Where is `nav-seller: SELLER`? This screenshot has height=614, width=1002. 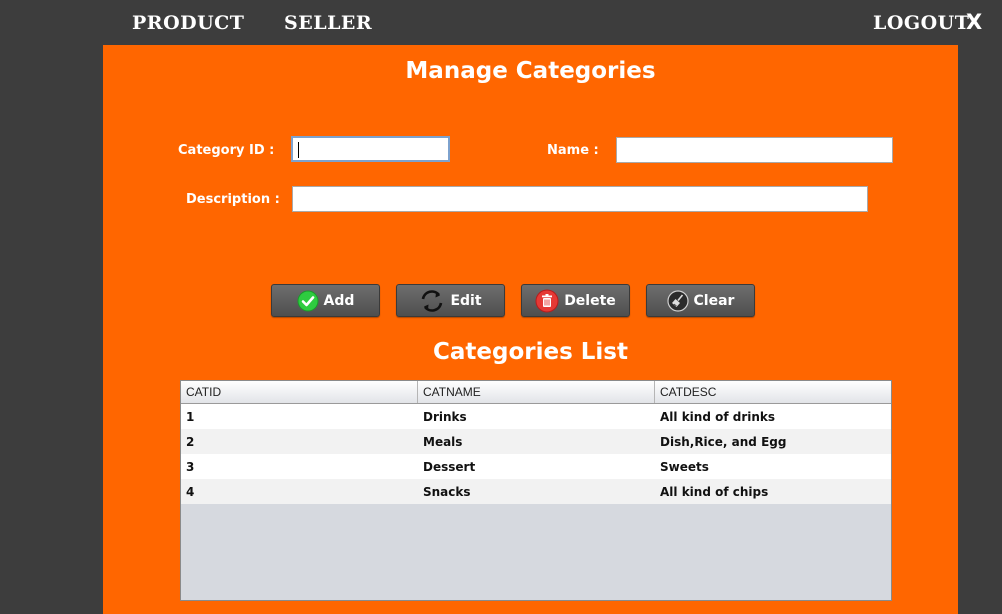 nav-seller: SELLER is located at coordinates (328, 23).